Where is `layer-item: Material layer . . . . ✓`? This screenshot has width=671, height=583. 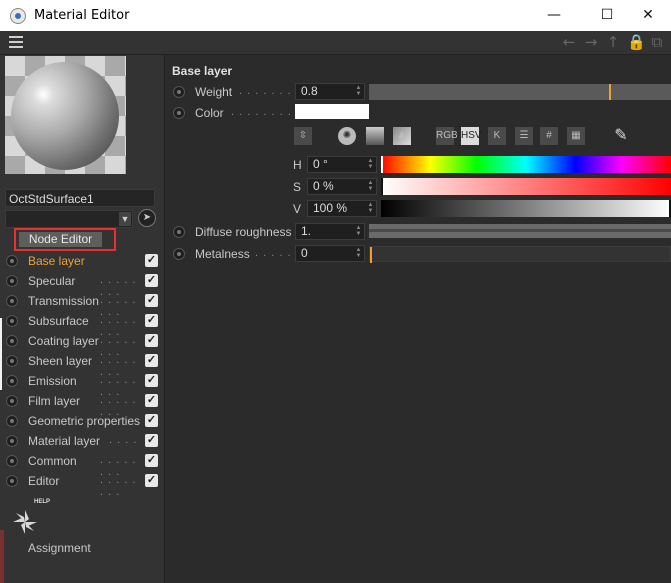 layer-item: Material layer . . . . ✓ is located at coordinates (82, 441).